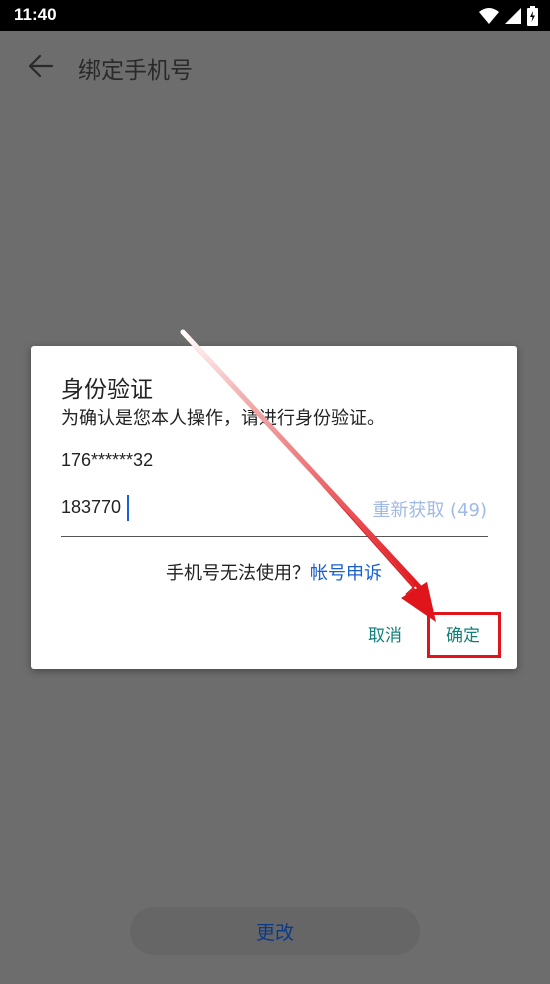 This screenshot has height=984, width=550. I want to click on change-button: 更改, so click(275, 931).